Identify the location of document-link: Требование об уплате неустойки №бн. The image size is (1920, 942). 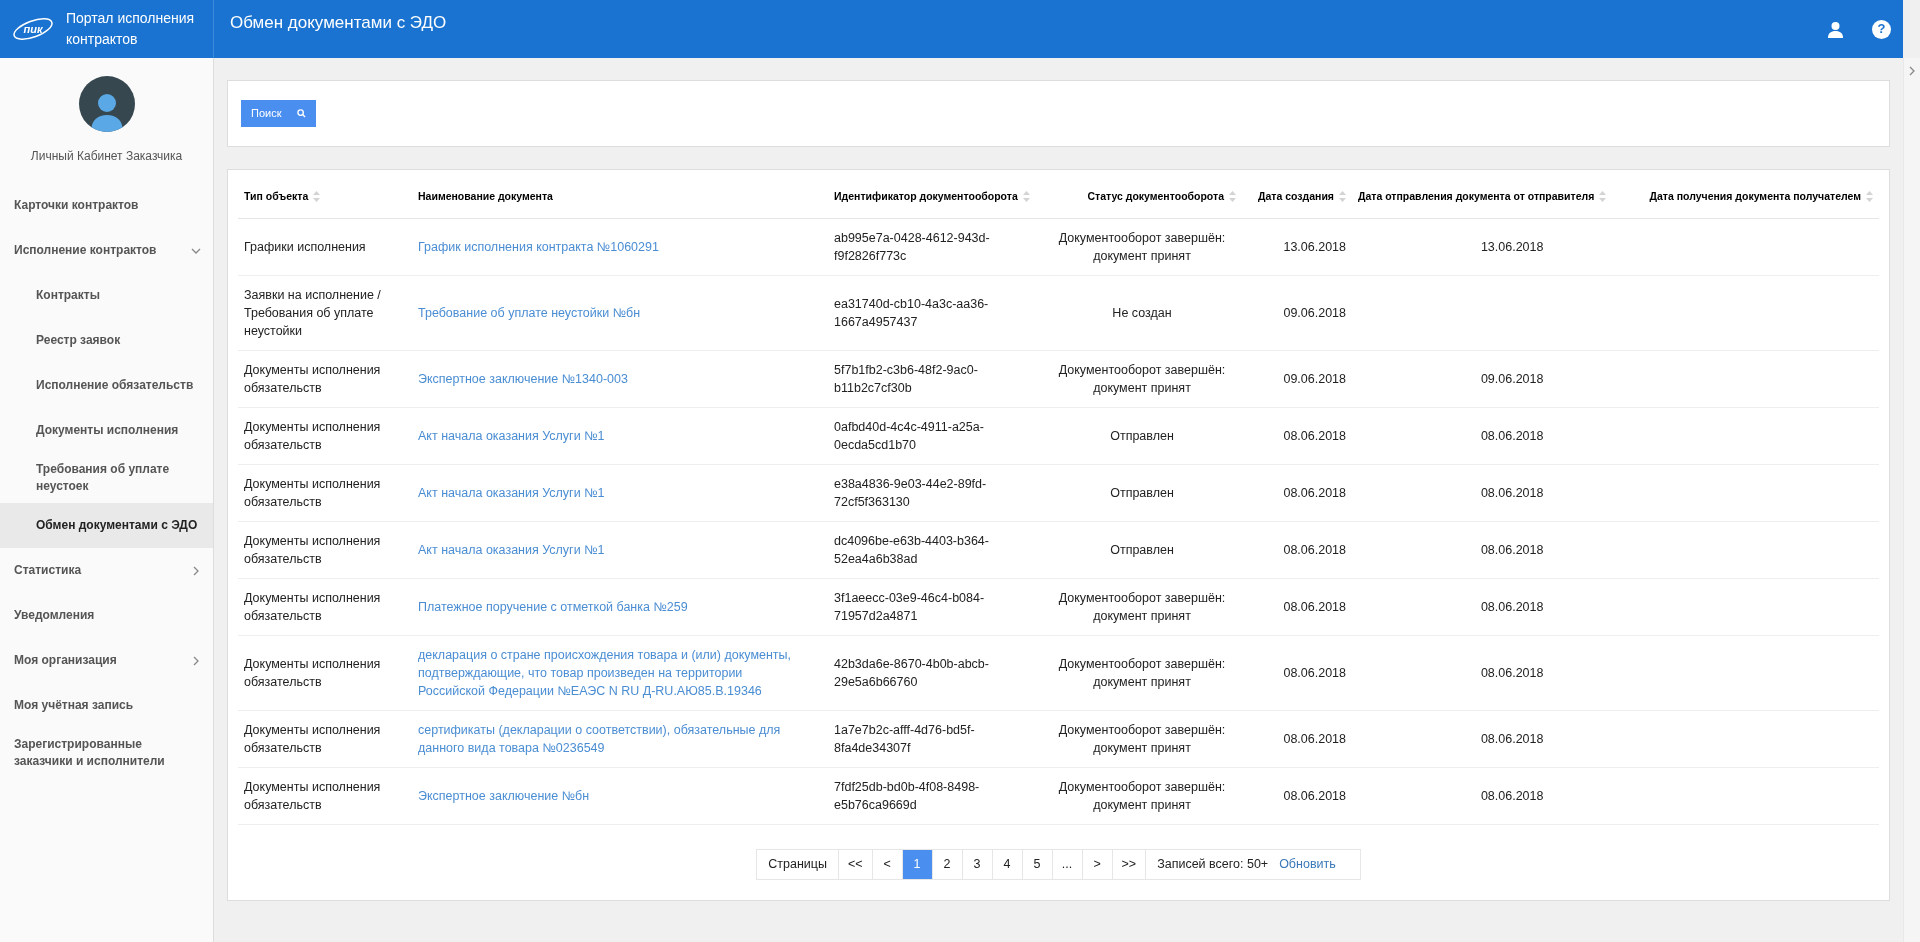
(613, 312).